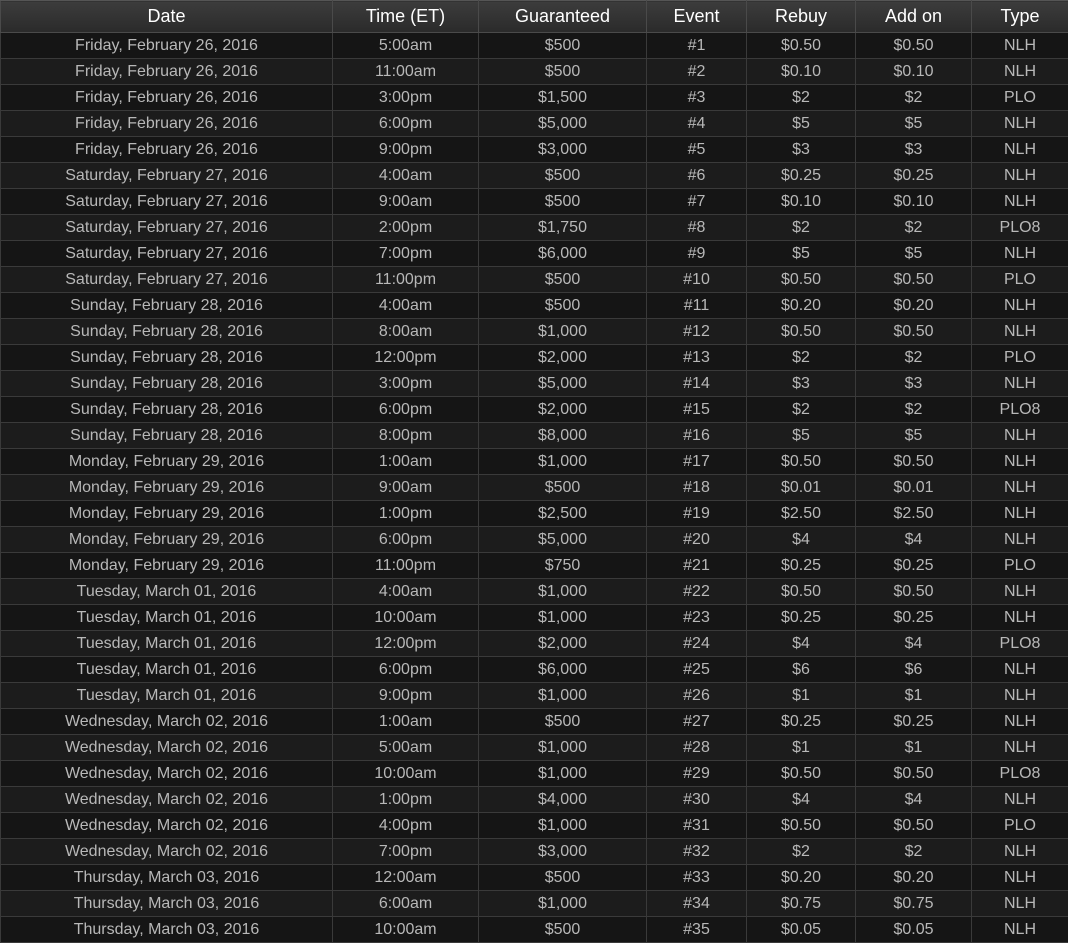  I want to click on cell-time: 11:00am, so click(405, 71).